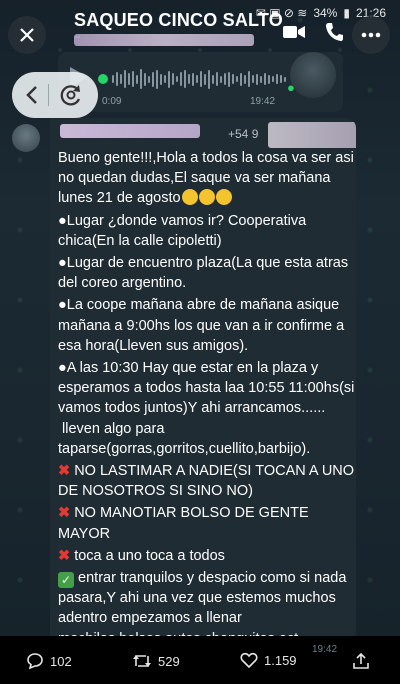 The width and height of the screenshot is (400, 684). I want to click on more-button, so click(371, 35).